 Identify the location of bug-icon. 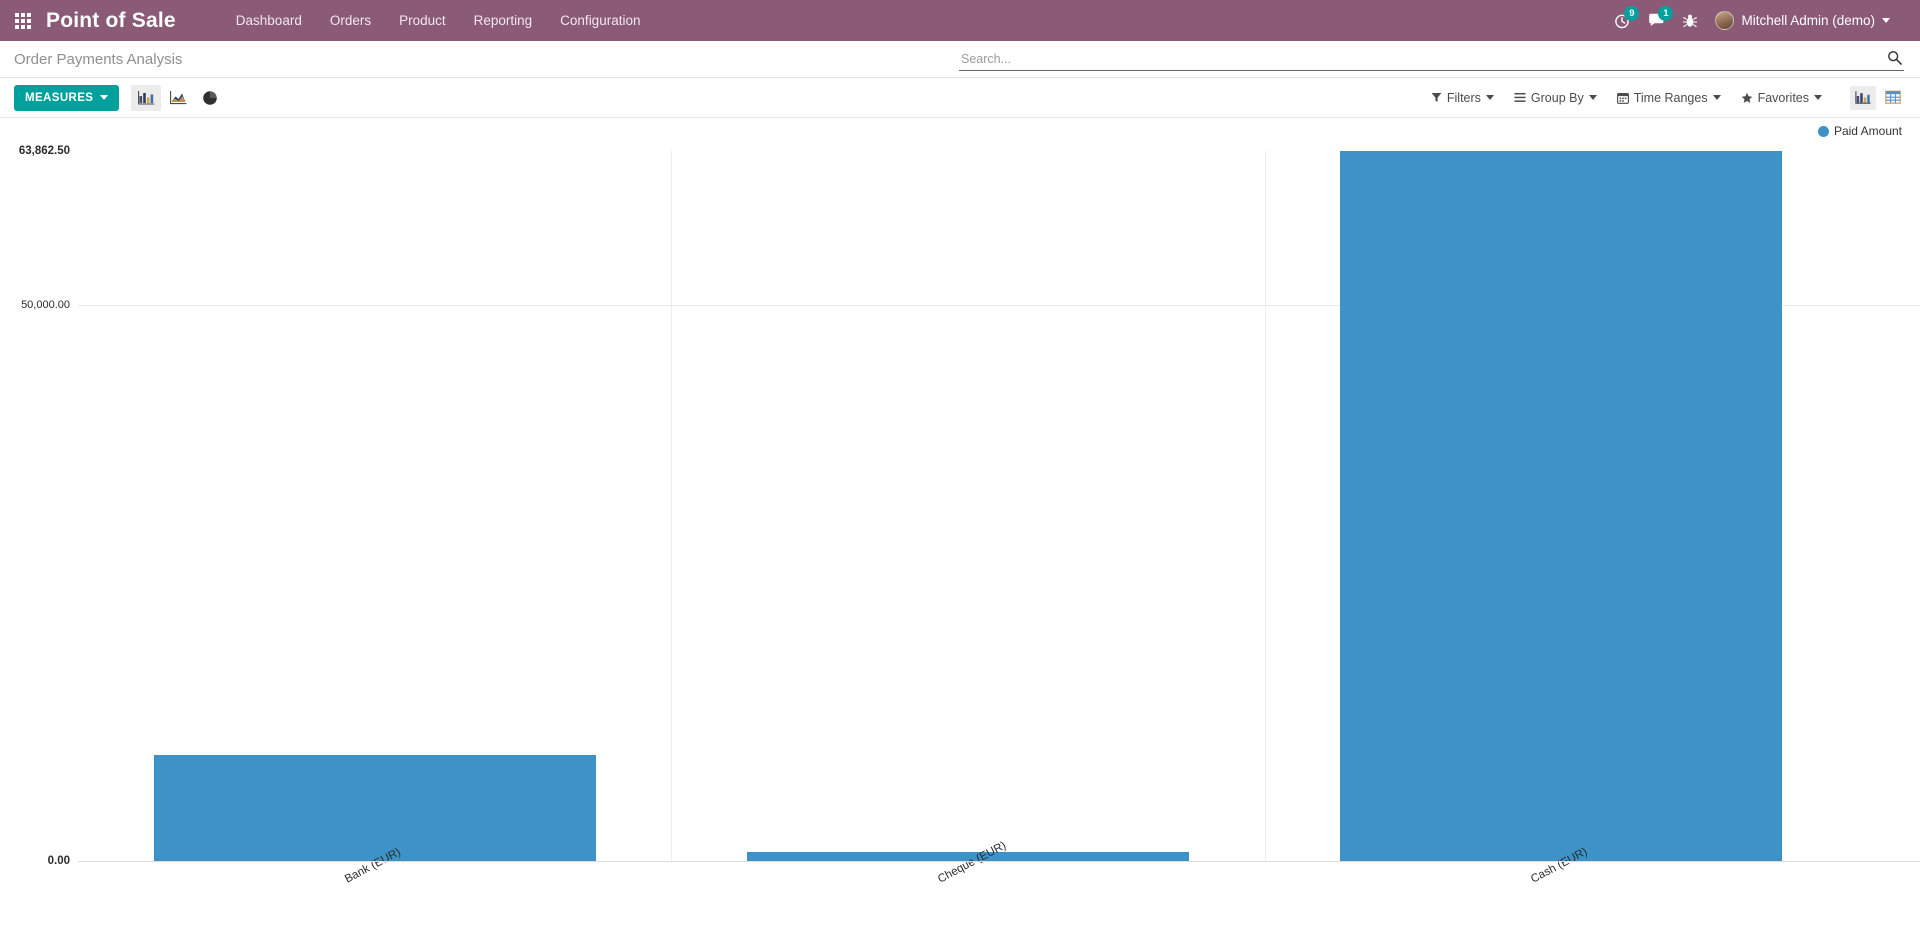
(1690, 20).